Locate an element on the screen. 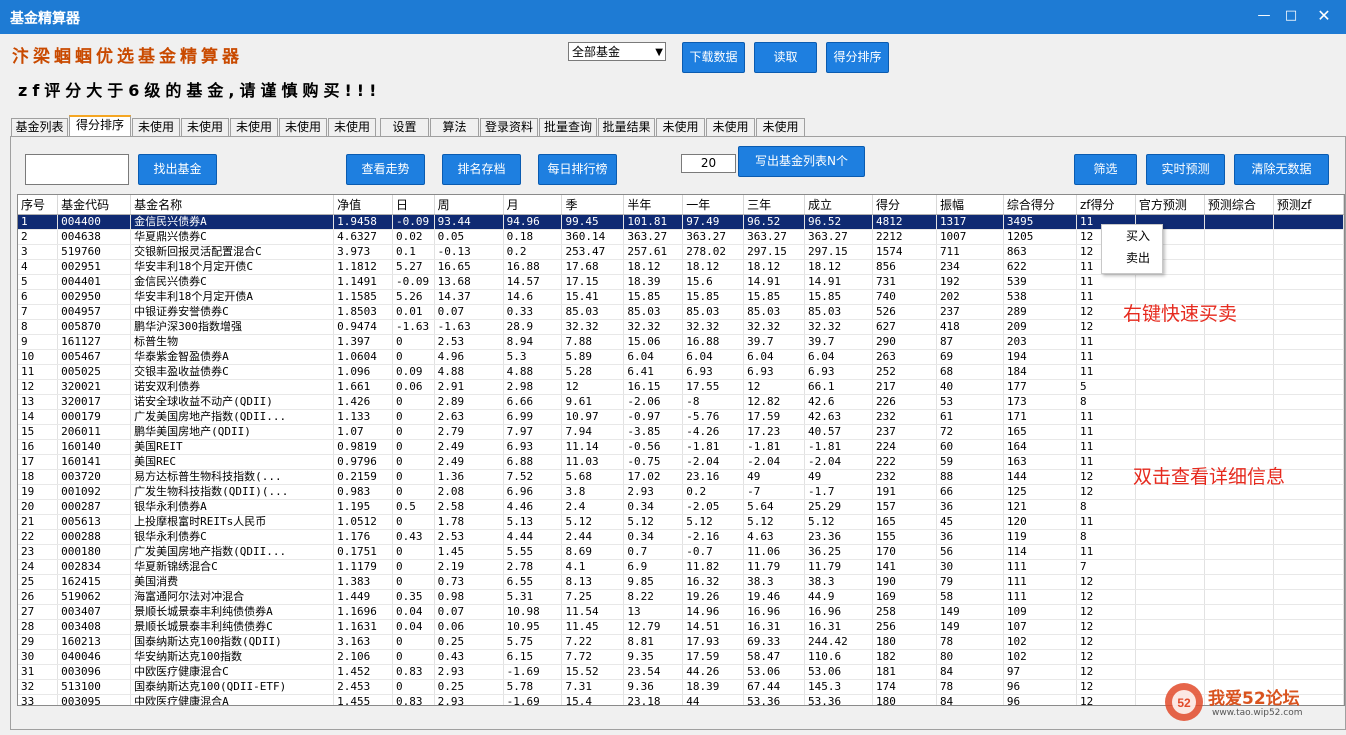 This screenshot has height=735, width=1346. column-header: 半年 is located at coordinates (653, 205).